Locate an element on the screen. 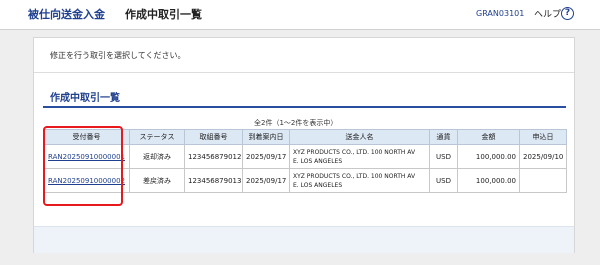 This screenshot has height=265, width=600. column-header-application-date: 申込日 is located at coordinates (543, 137).